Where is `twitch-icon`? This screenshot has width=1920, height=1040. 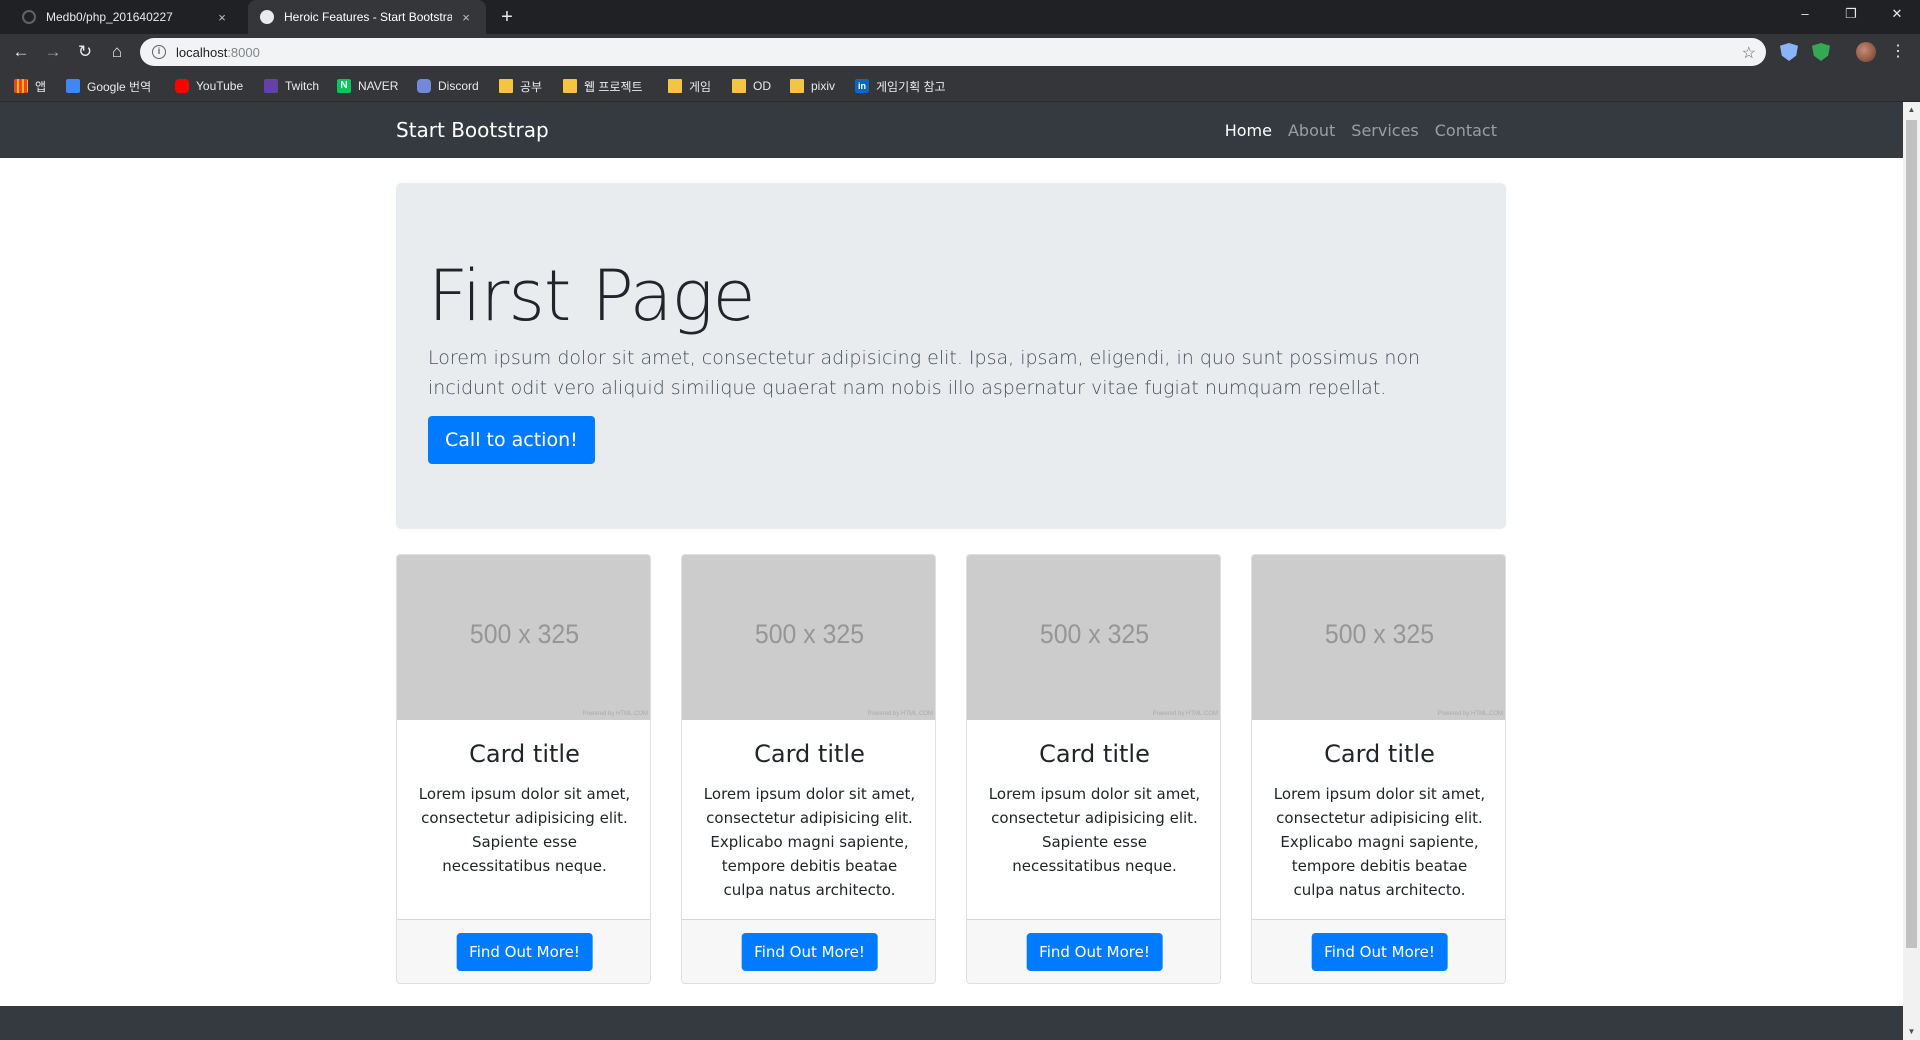 twitch-icon is located at coordinates (271, 86).